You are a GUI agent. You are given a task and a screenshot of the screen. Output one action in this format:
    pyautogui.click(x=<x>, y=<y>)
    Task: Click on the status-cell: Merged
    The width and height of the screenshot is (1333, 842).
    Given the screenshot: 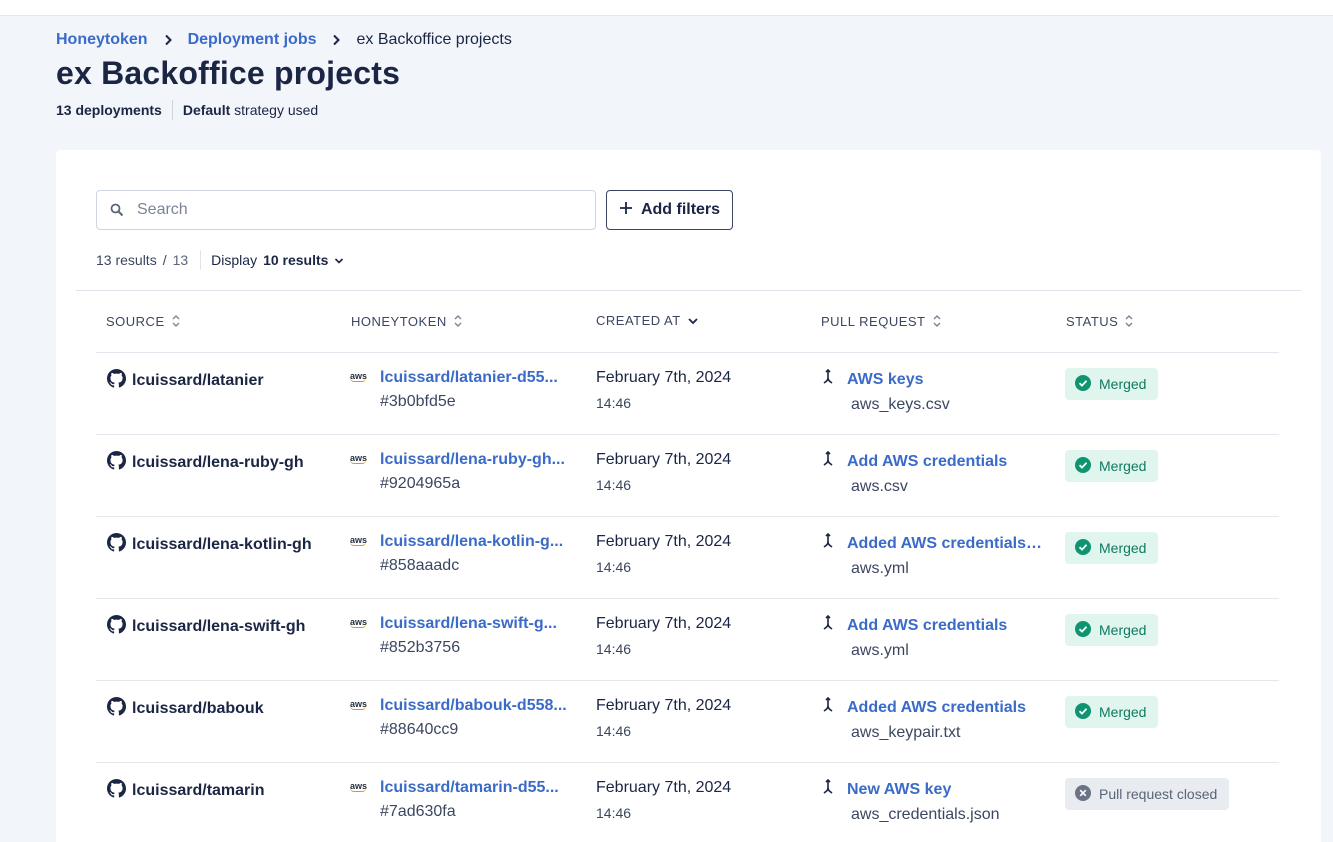 What is the action you would take?
    pyautogui.click(x=1112, y=712)
    